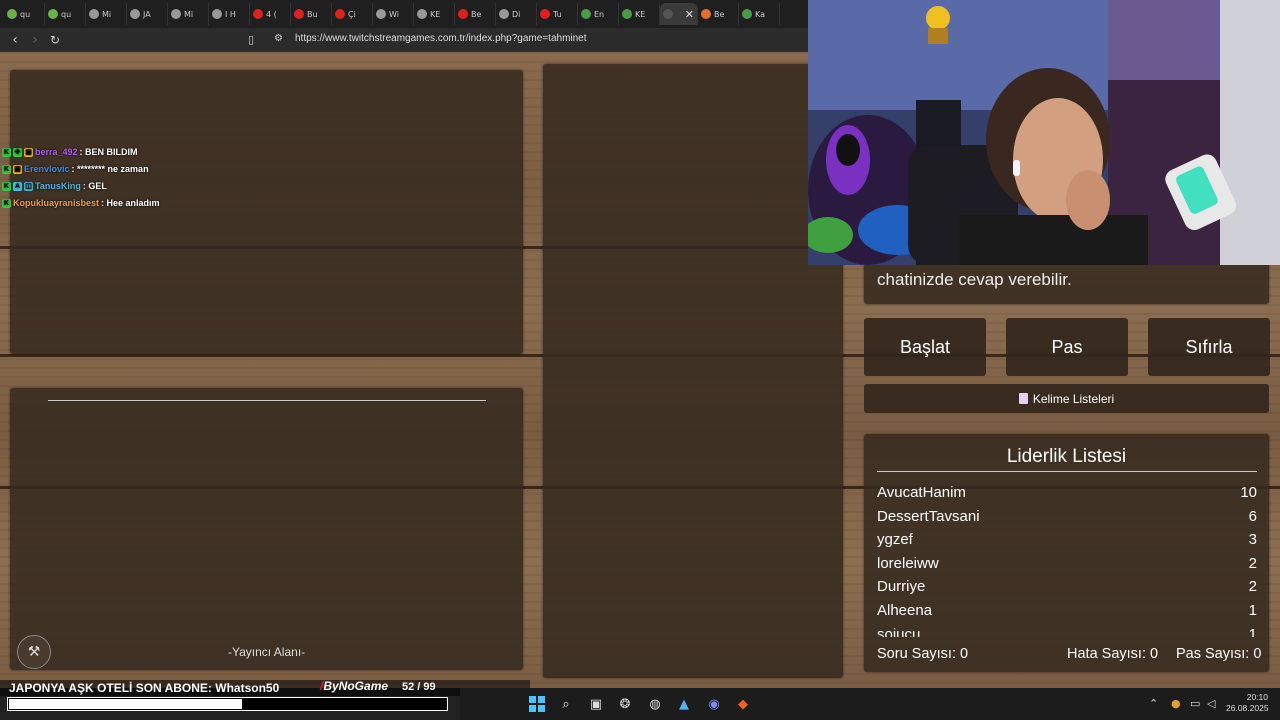 This screenshot has height=720, width=1280. Describe the element at coordinates (684, 704) in the screenshot. I see `photos-icon: ▲` at that location.